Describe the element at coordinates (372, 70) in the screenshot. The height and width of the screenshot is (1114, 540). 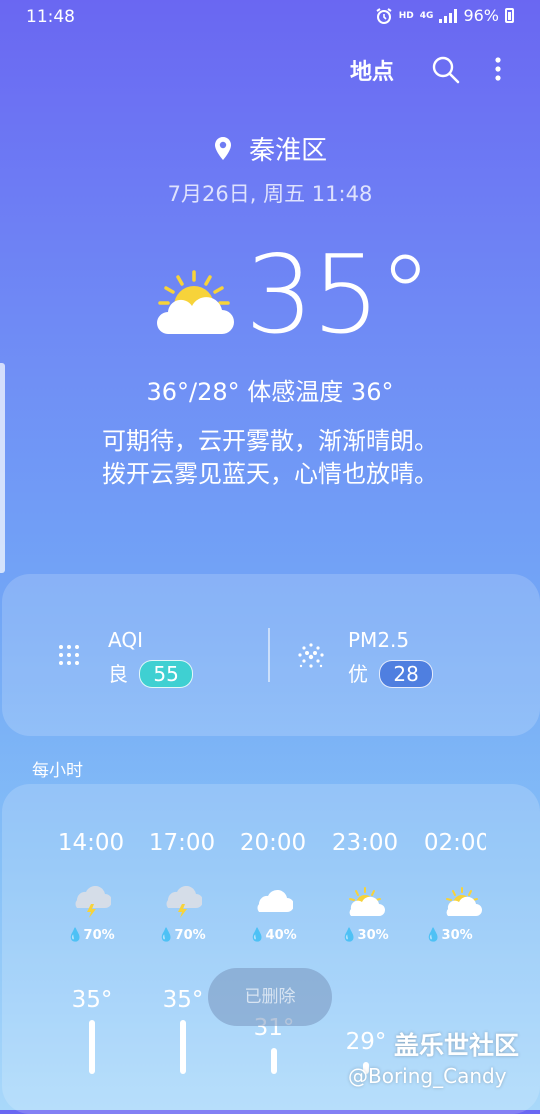
I see `locations-button: 地点` at that location.